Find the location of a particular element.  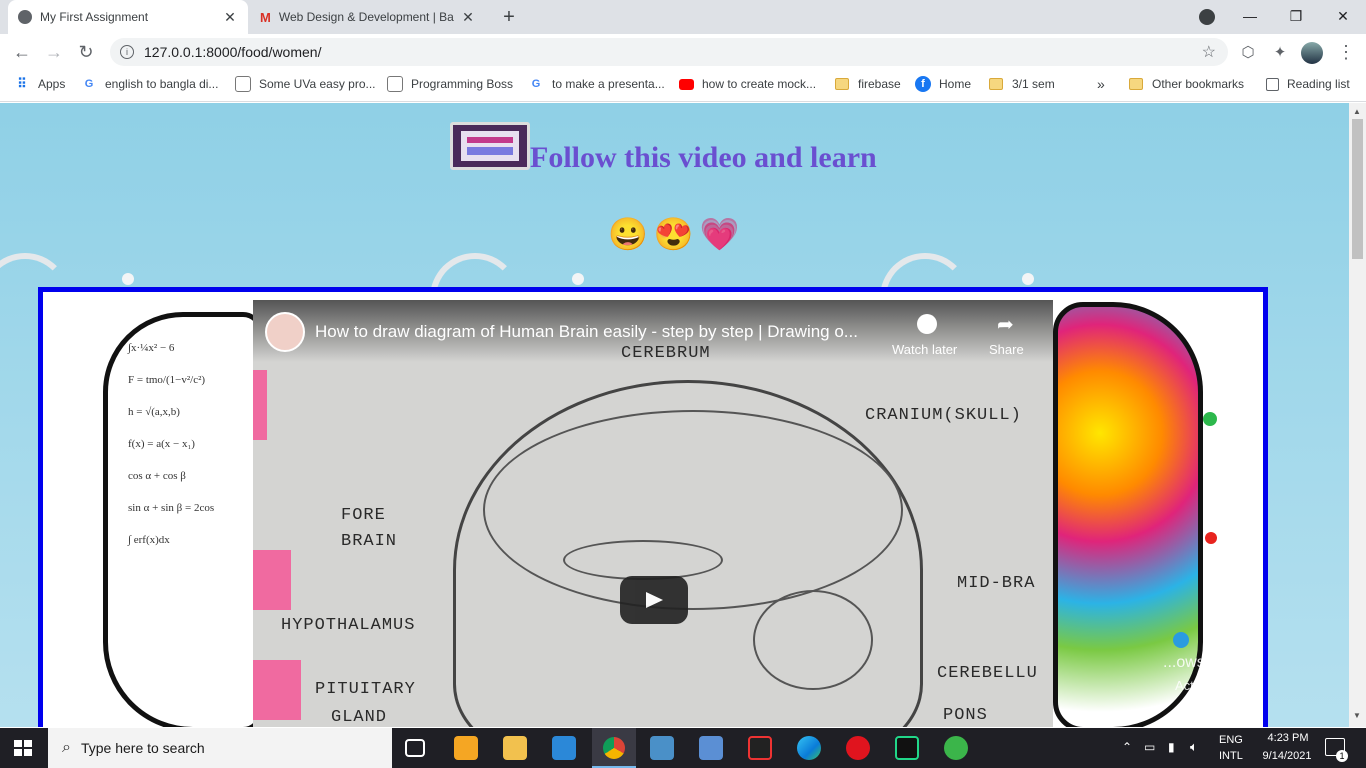

windows-start-icon is located at coordinates (23, 748).